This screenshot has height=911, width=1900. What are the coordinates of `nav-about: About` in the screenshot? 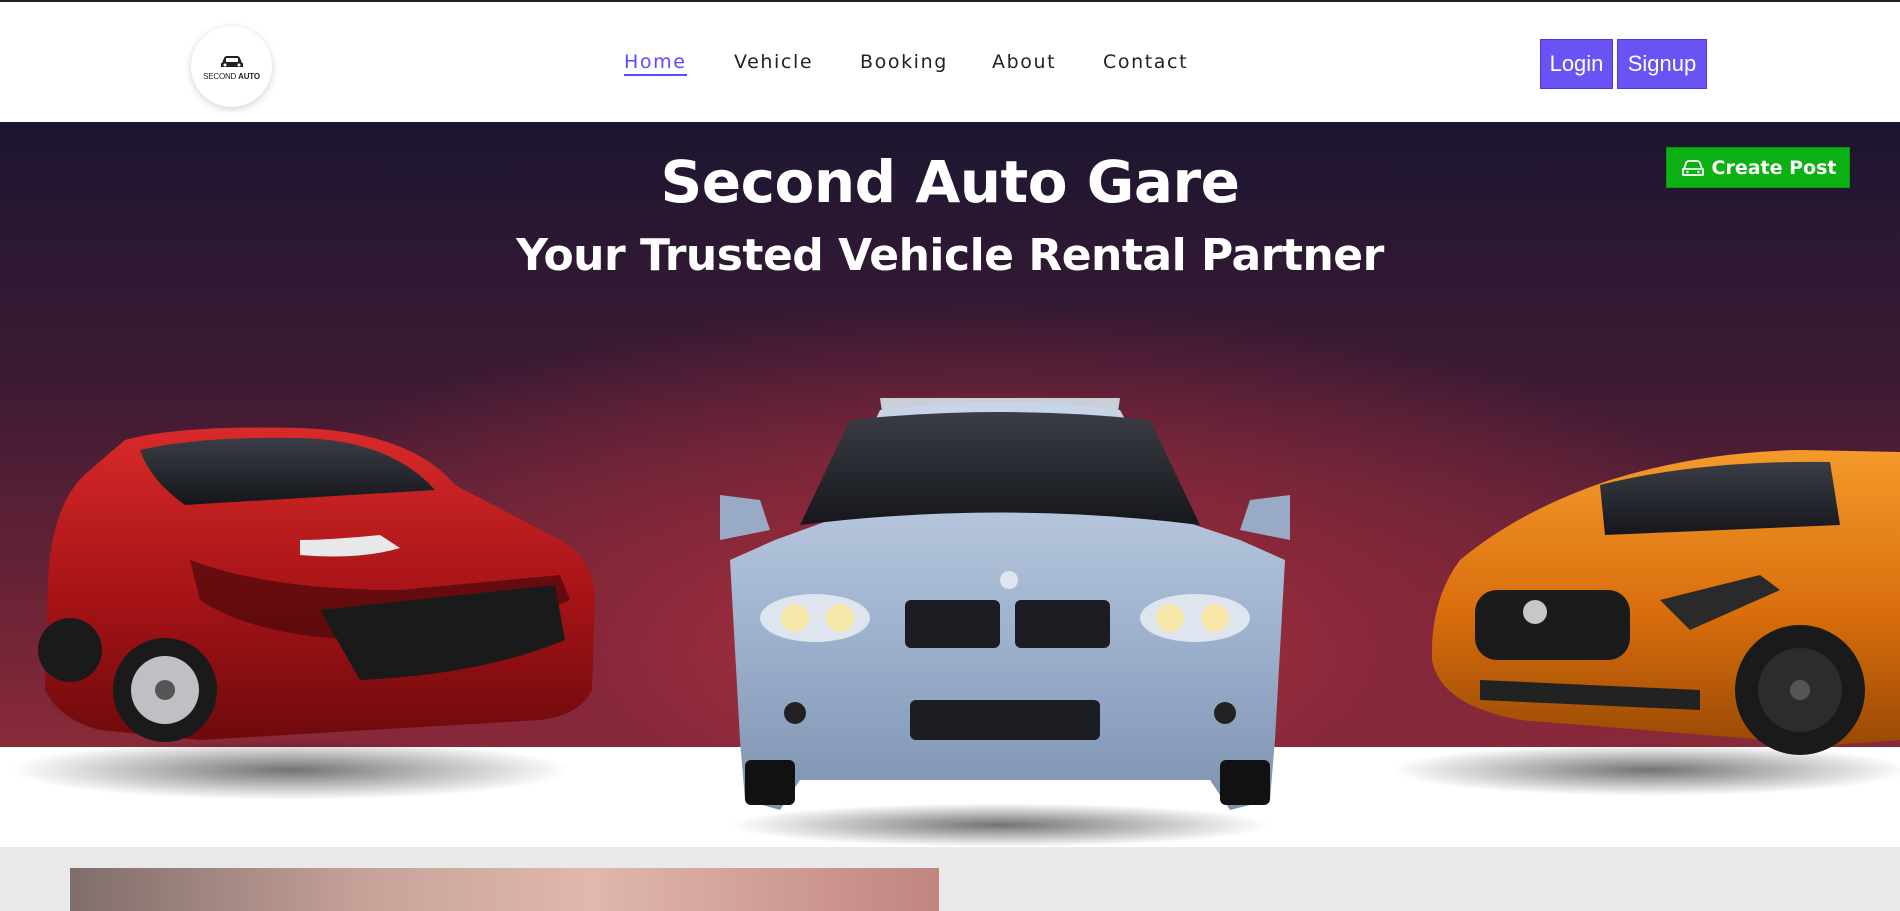 It's located at (1024, 62).